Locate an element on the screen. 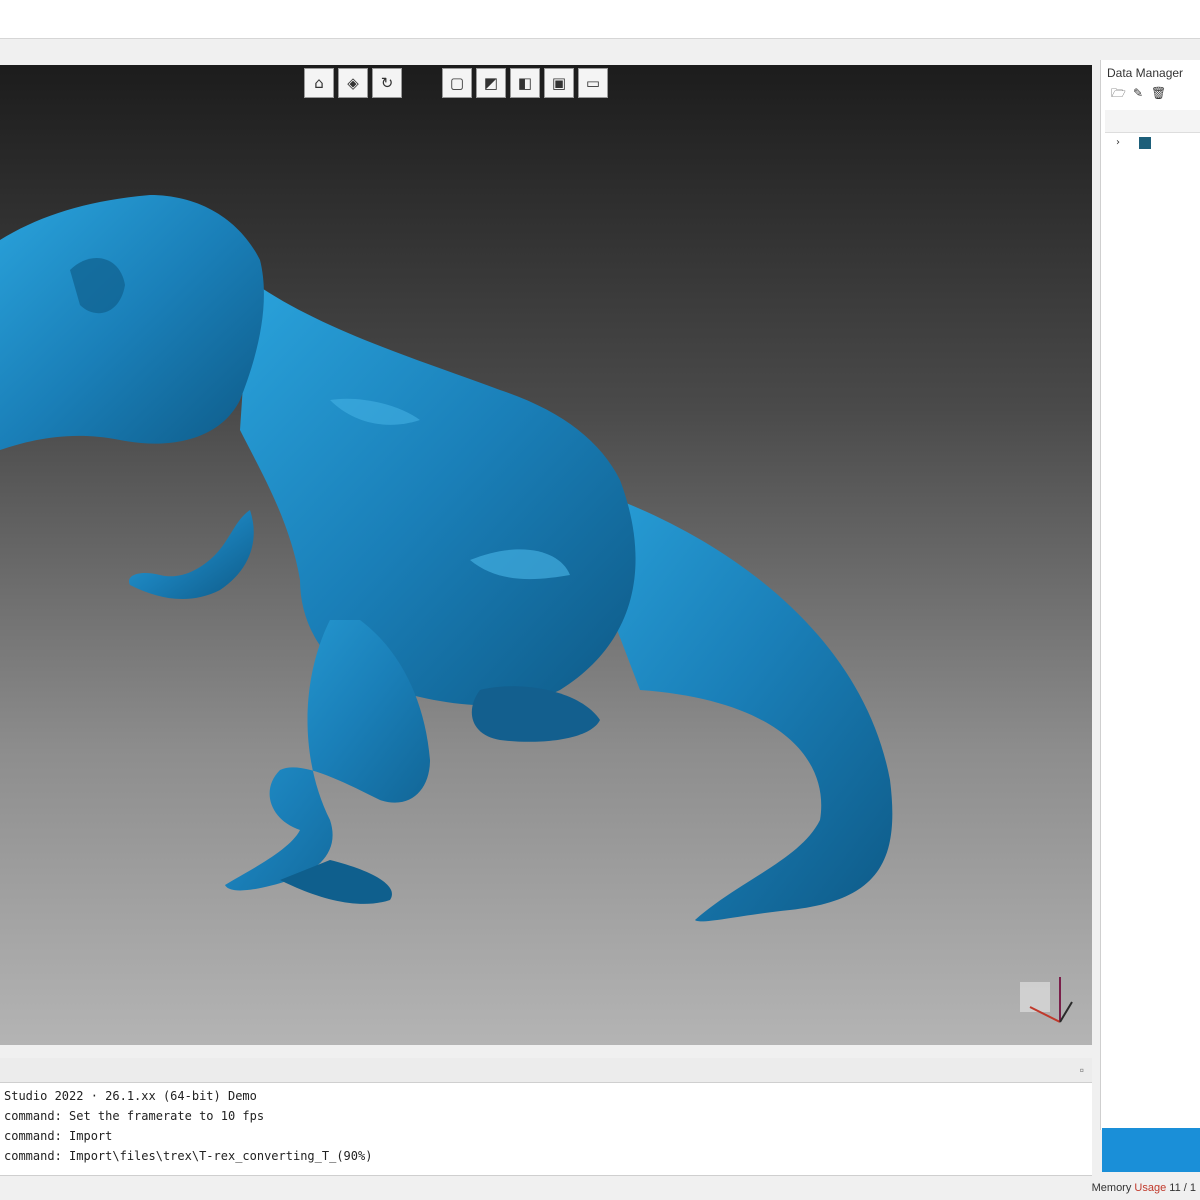  bottom-status-bar: Memory Usage 11 / 1 is located at coordinates (600, 1189).